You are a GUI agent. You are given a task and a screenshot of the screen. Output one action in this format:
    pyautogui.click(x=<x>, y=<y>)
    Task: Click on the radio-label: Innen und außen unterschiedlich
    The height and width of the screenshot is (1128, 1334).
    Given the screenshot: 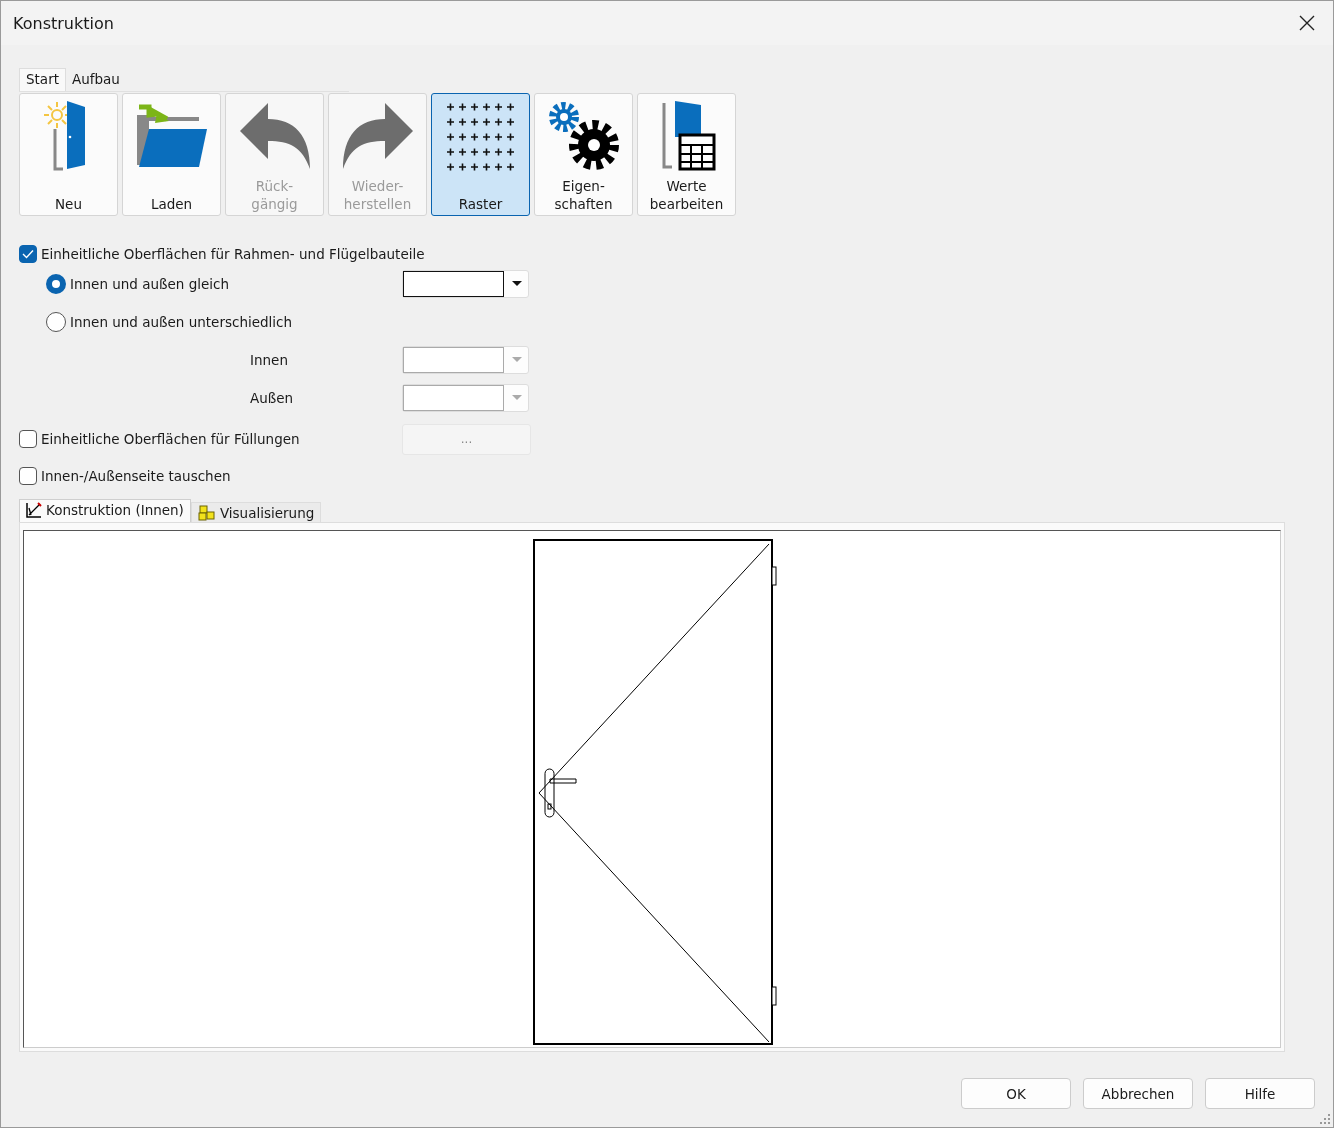 What is the action you would take?
    pyautogui.click(x=182, y=322)
    